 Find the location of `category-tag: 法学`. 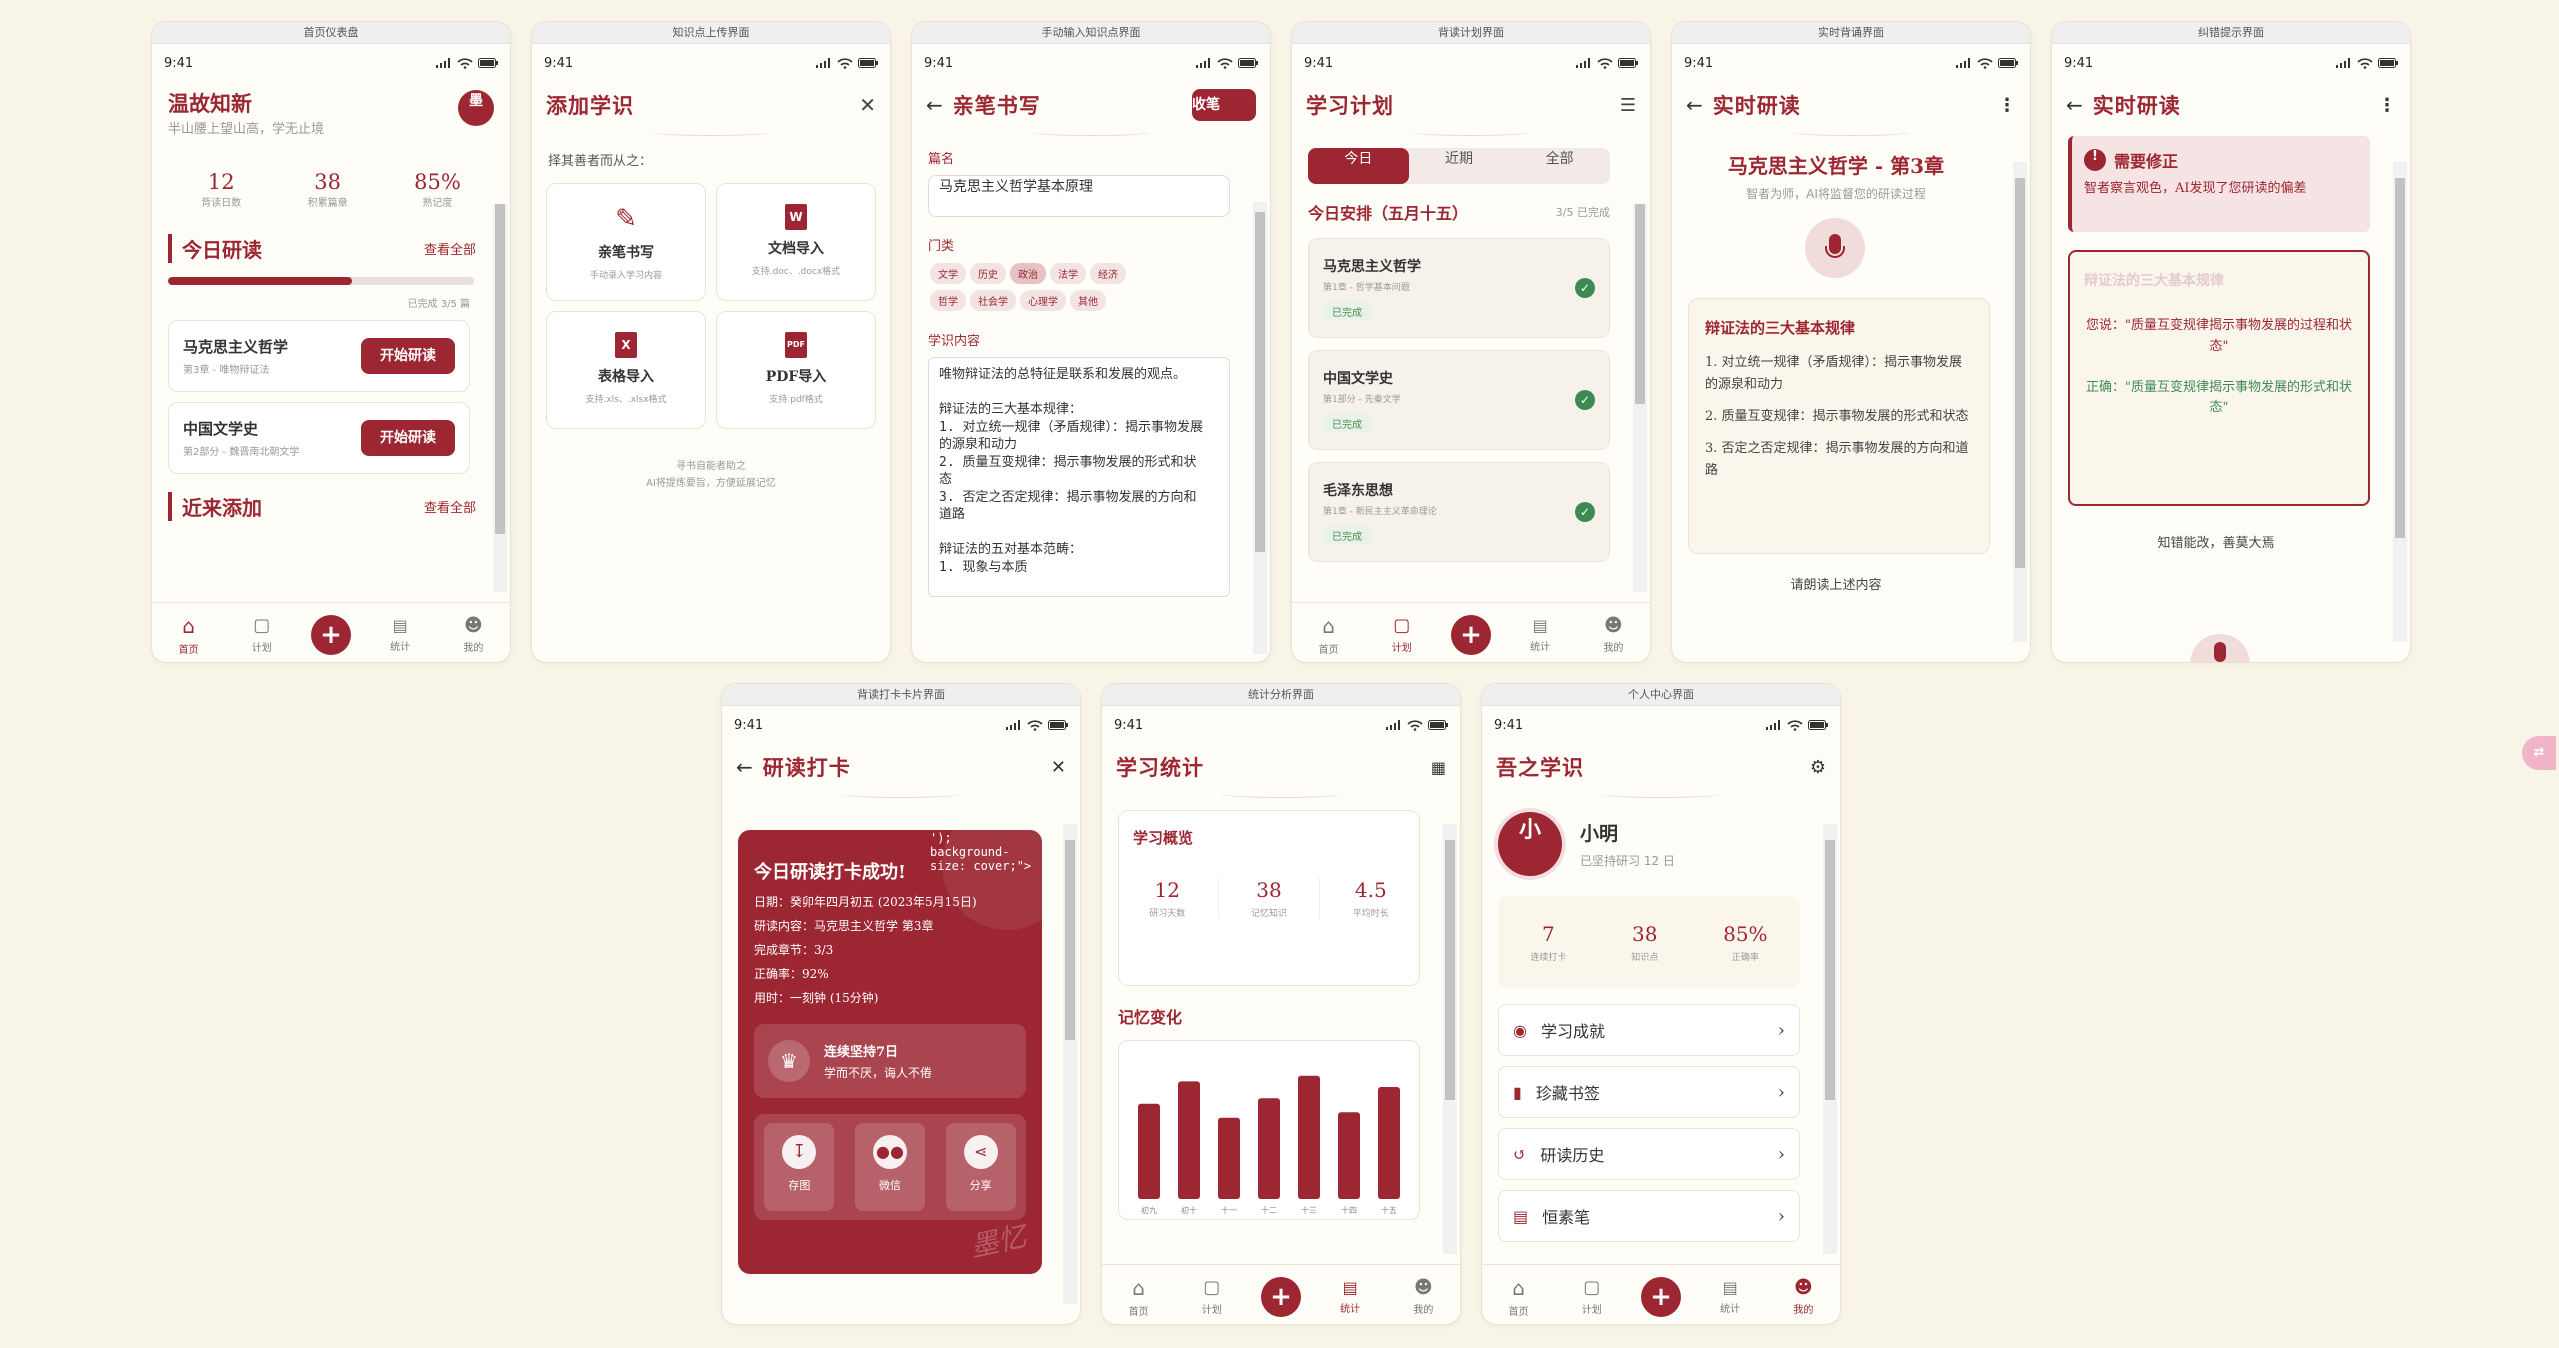

category-tag: 法学 is located at coordinates (1068, 273).